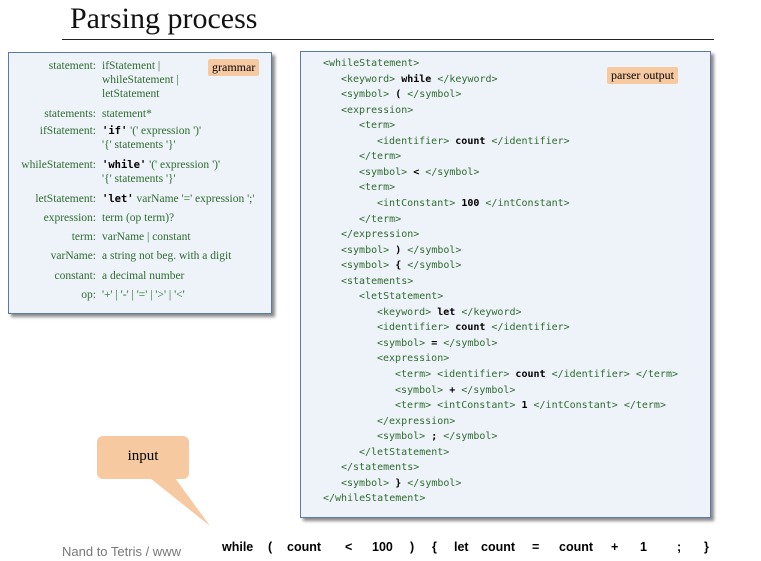 The height and width of the screenshot is (561, 761). What do you see at coordinates (527, 203) in the screenshot?
I see `xml-close-tag: </intConstant>` at bounding box center [527, 203].